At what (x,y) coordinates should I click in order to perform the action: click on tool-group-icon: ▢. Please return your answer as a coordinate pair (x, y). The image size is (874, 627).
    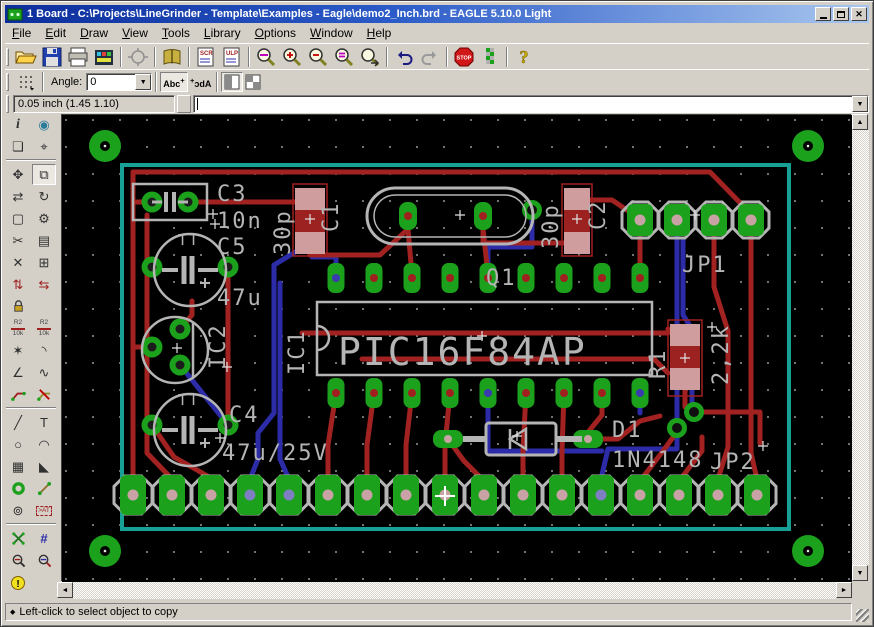
    Looking at the image, I should click on (18, 218).